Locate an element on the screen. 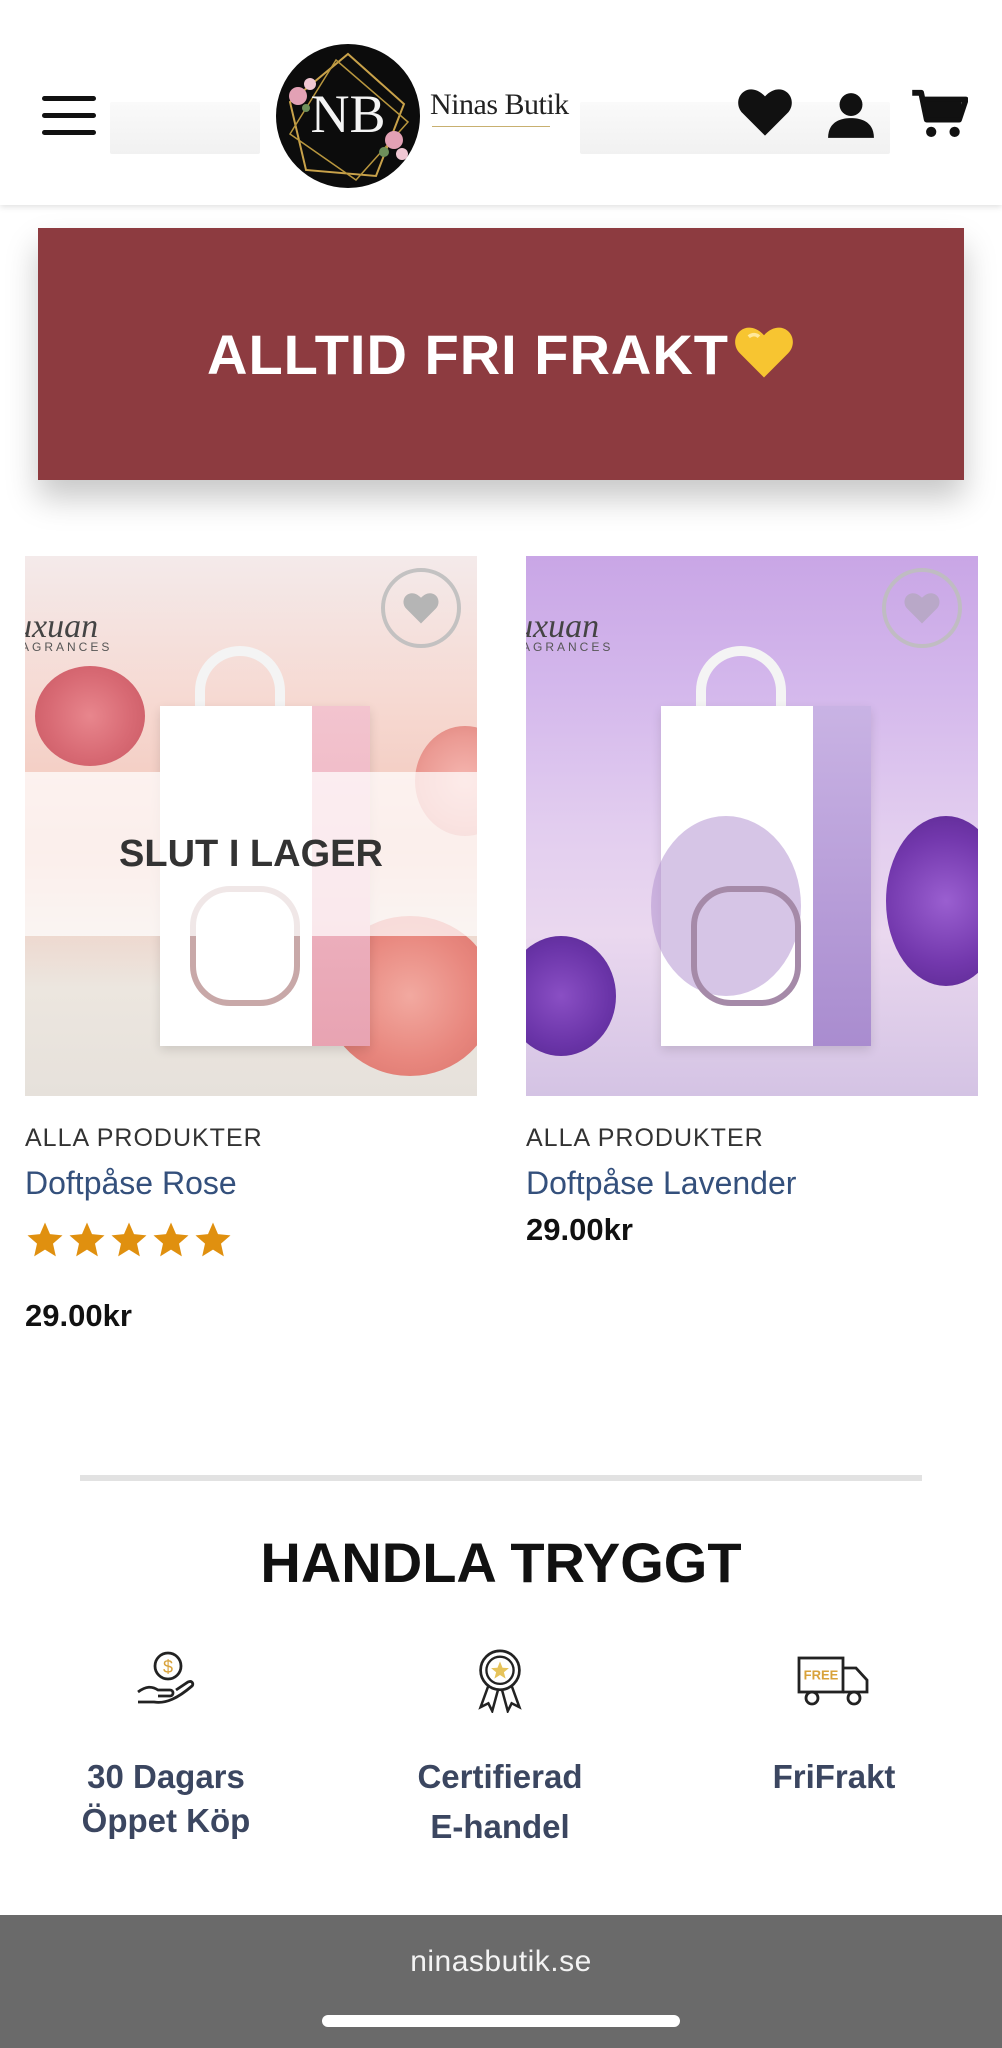 Image resolution: width=1002 pixels, height=2048 pixels. site-header: NB Ninas Butik is located at coordinates (501, 102).